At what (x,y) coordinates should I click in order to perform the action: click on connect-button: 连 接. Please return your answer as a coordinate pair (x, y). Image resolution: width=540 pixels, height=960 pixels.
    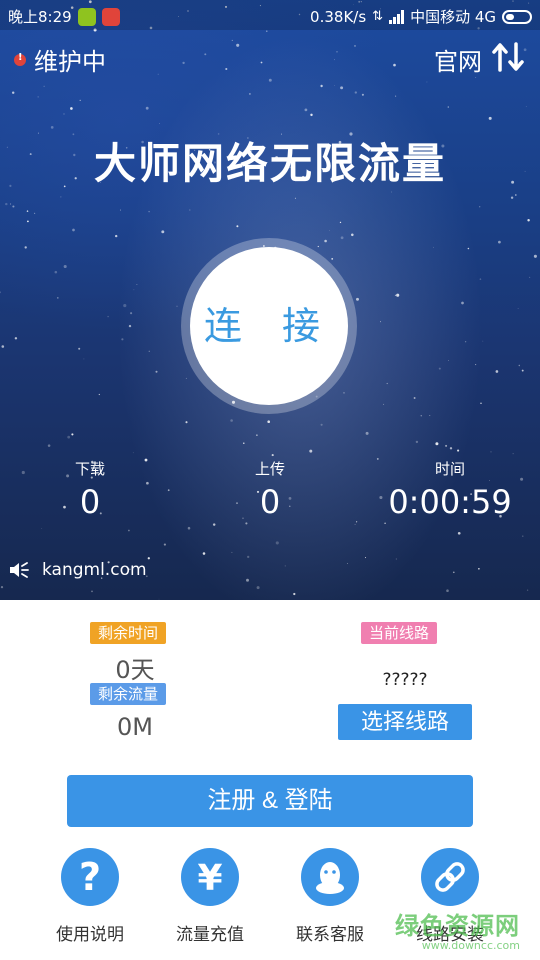
    Looking at the image, I should click on (269, 326).